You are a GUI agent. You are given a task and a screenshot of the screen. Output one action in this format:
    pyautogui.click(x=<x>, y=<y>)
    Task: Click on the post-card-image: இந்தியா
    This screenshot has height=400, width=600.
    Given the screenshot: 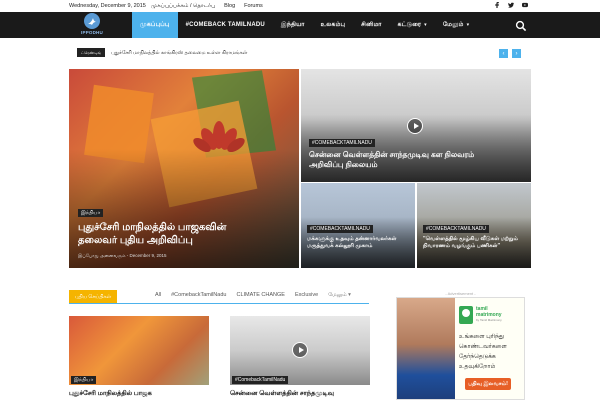 What is the action you would take?
    pyautogui.click(x=139, y=350)
    